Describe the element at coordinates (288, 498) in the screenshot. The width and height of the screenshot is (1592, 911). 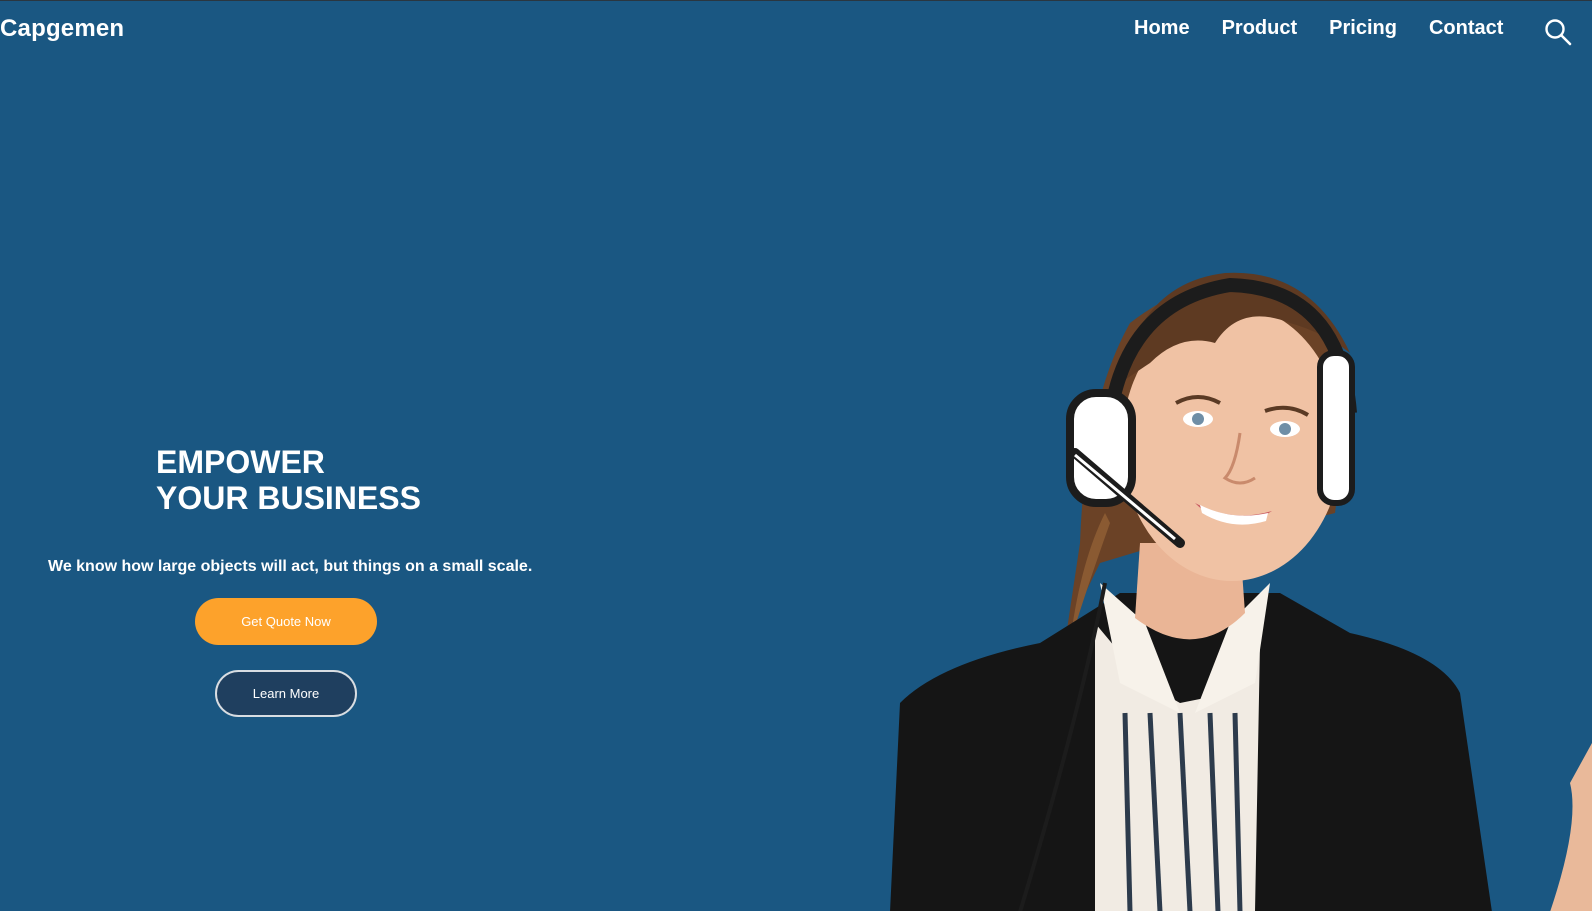
I see `hero-title-line2: YOUR BUSINESS` at that location.